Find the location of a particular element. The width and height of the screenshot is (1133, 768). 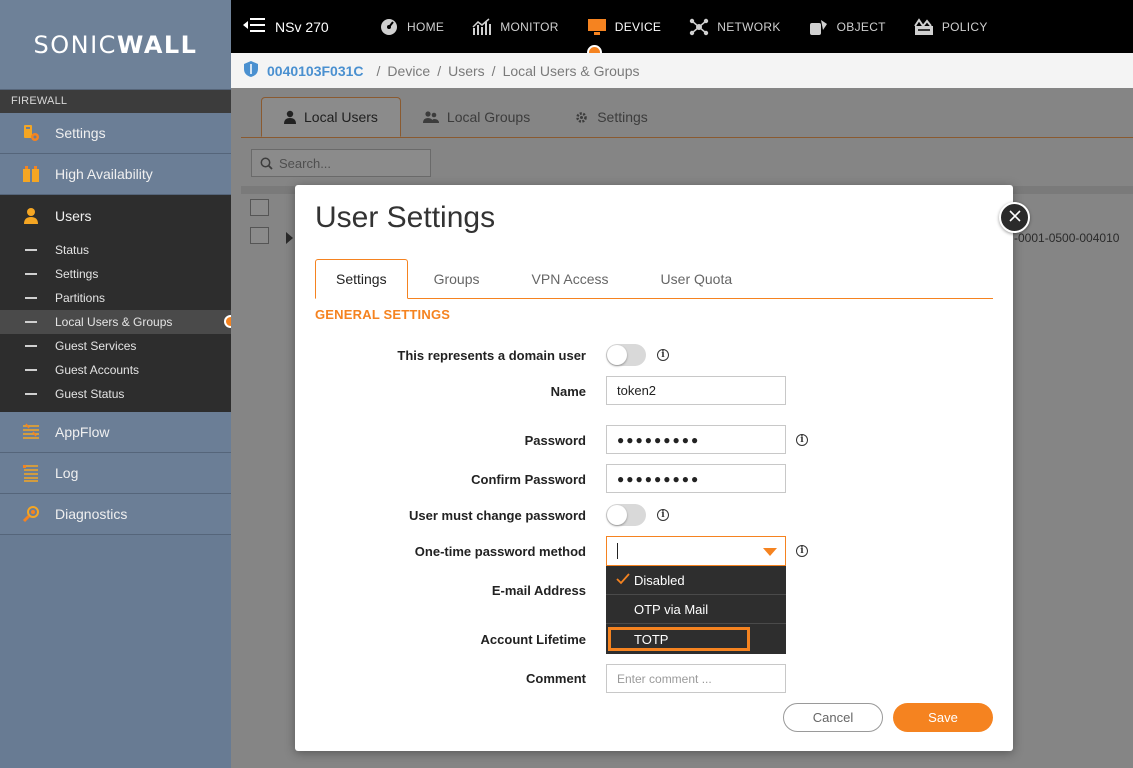

tab-label: Local Groups is located at coordinates (488, 117).